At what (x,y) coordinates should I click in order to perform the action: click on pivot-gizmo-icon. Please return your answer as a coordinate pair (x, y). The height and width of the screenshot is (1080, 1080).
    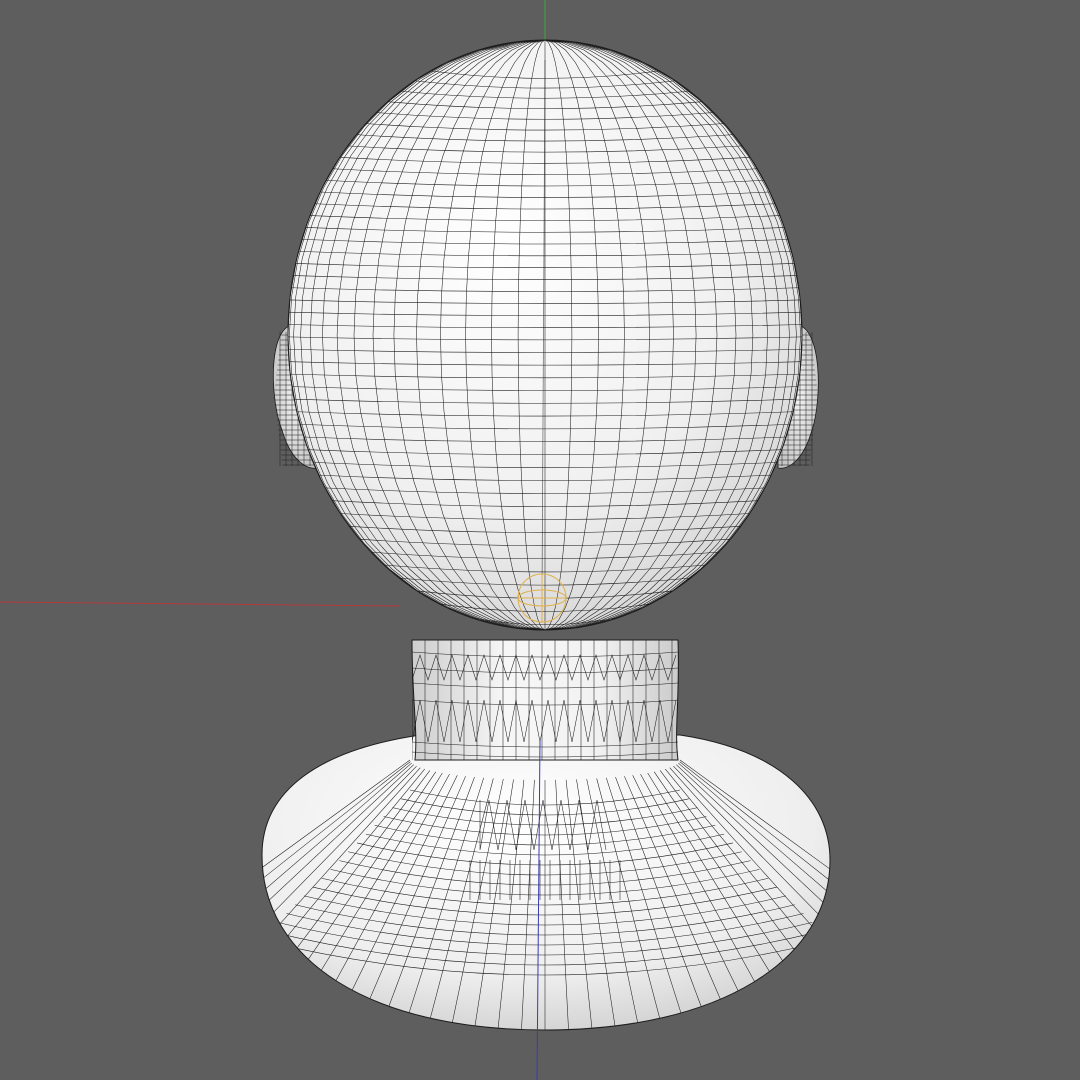
    Looking at the image, I should click on (542, 598).